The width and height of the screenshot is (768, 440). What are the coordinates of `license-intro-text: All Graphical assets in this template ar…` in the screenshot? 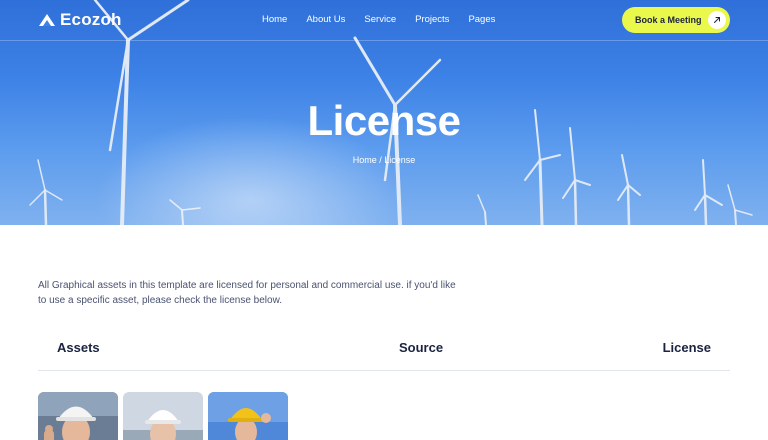 It's located at (247, 293).